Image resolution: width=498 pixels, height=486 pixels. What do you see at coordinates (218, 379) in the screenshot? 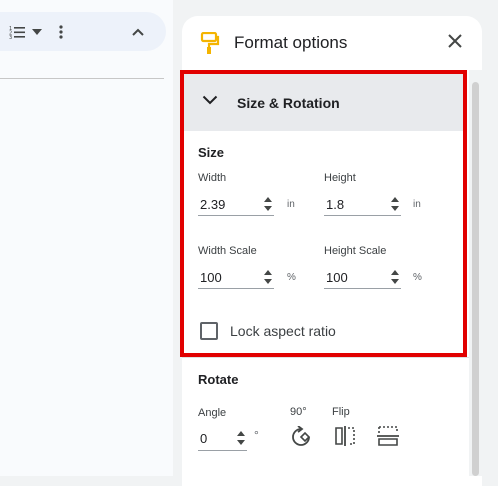
I see `rotate-heading: Rotate` at bounding box center [218, 379].